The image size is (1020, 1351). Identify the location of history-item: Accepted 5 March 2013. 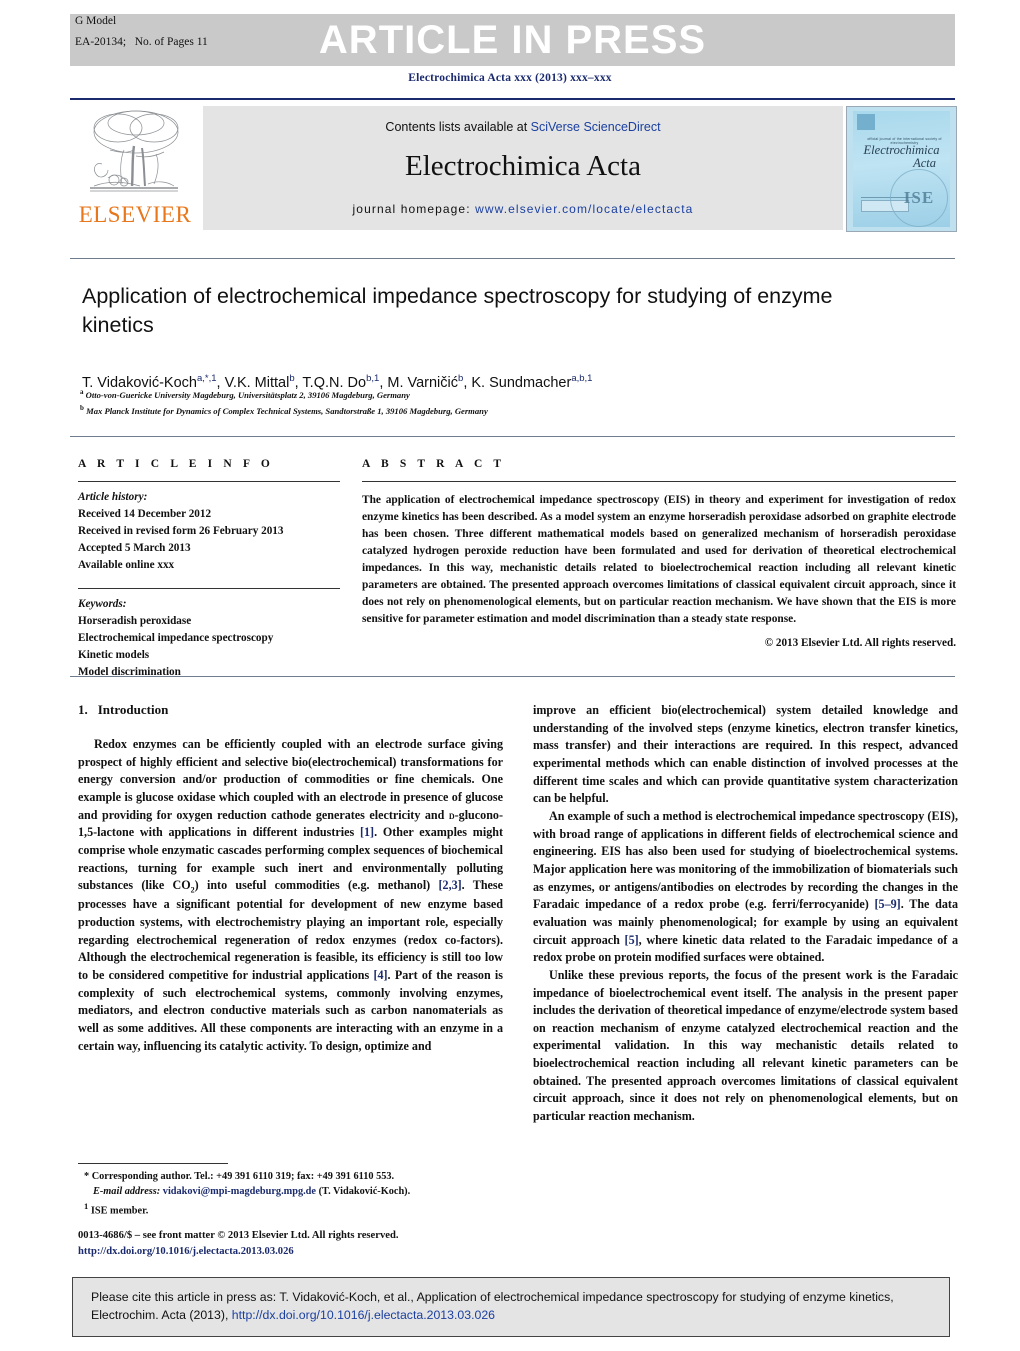
(134, 548).